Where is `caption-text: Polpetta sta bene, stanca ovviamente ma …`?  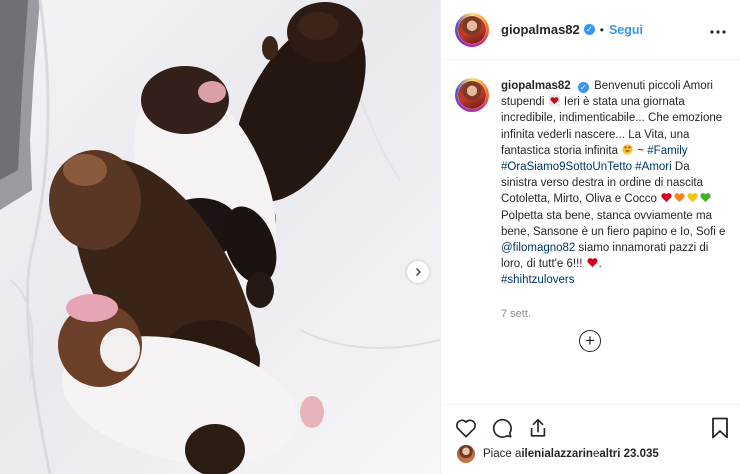 caption-text: Polpetta sta bene, stanca ovviamente ma … is located at coordinates (613, 223).